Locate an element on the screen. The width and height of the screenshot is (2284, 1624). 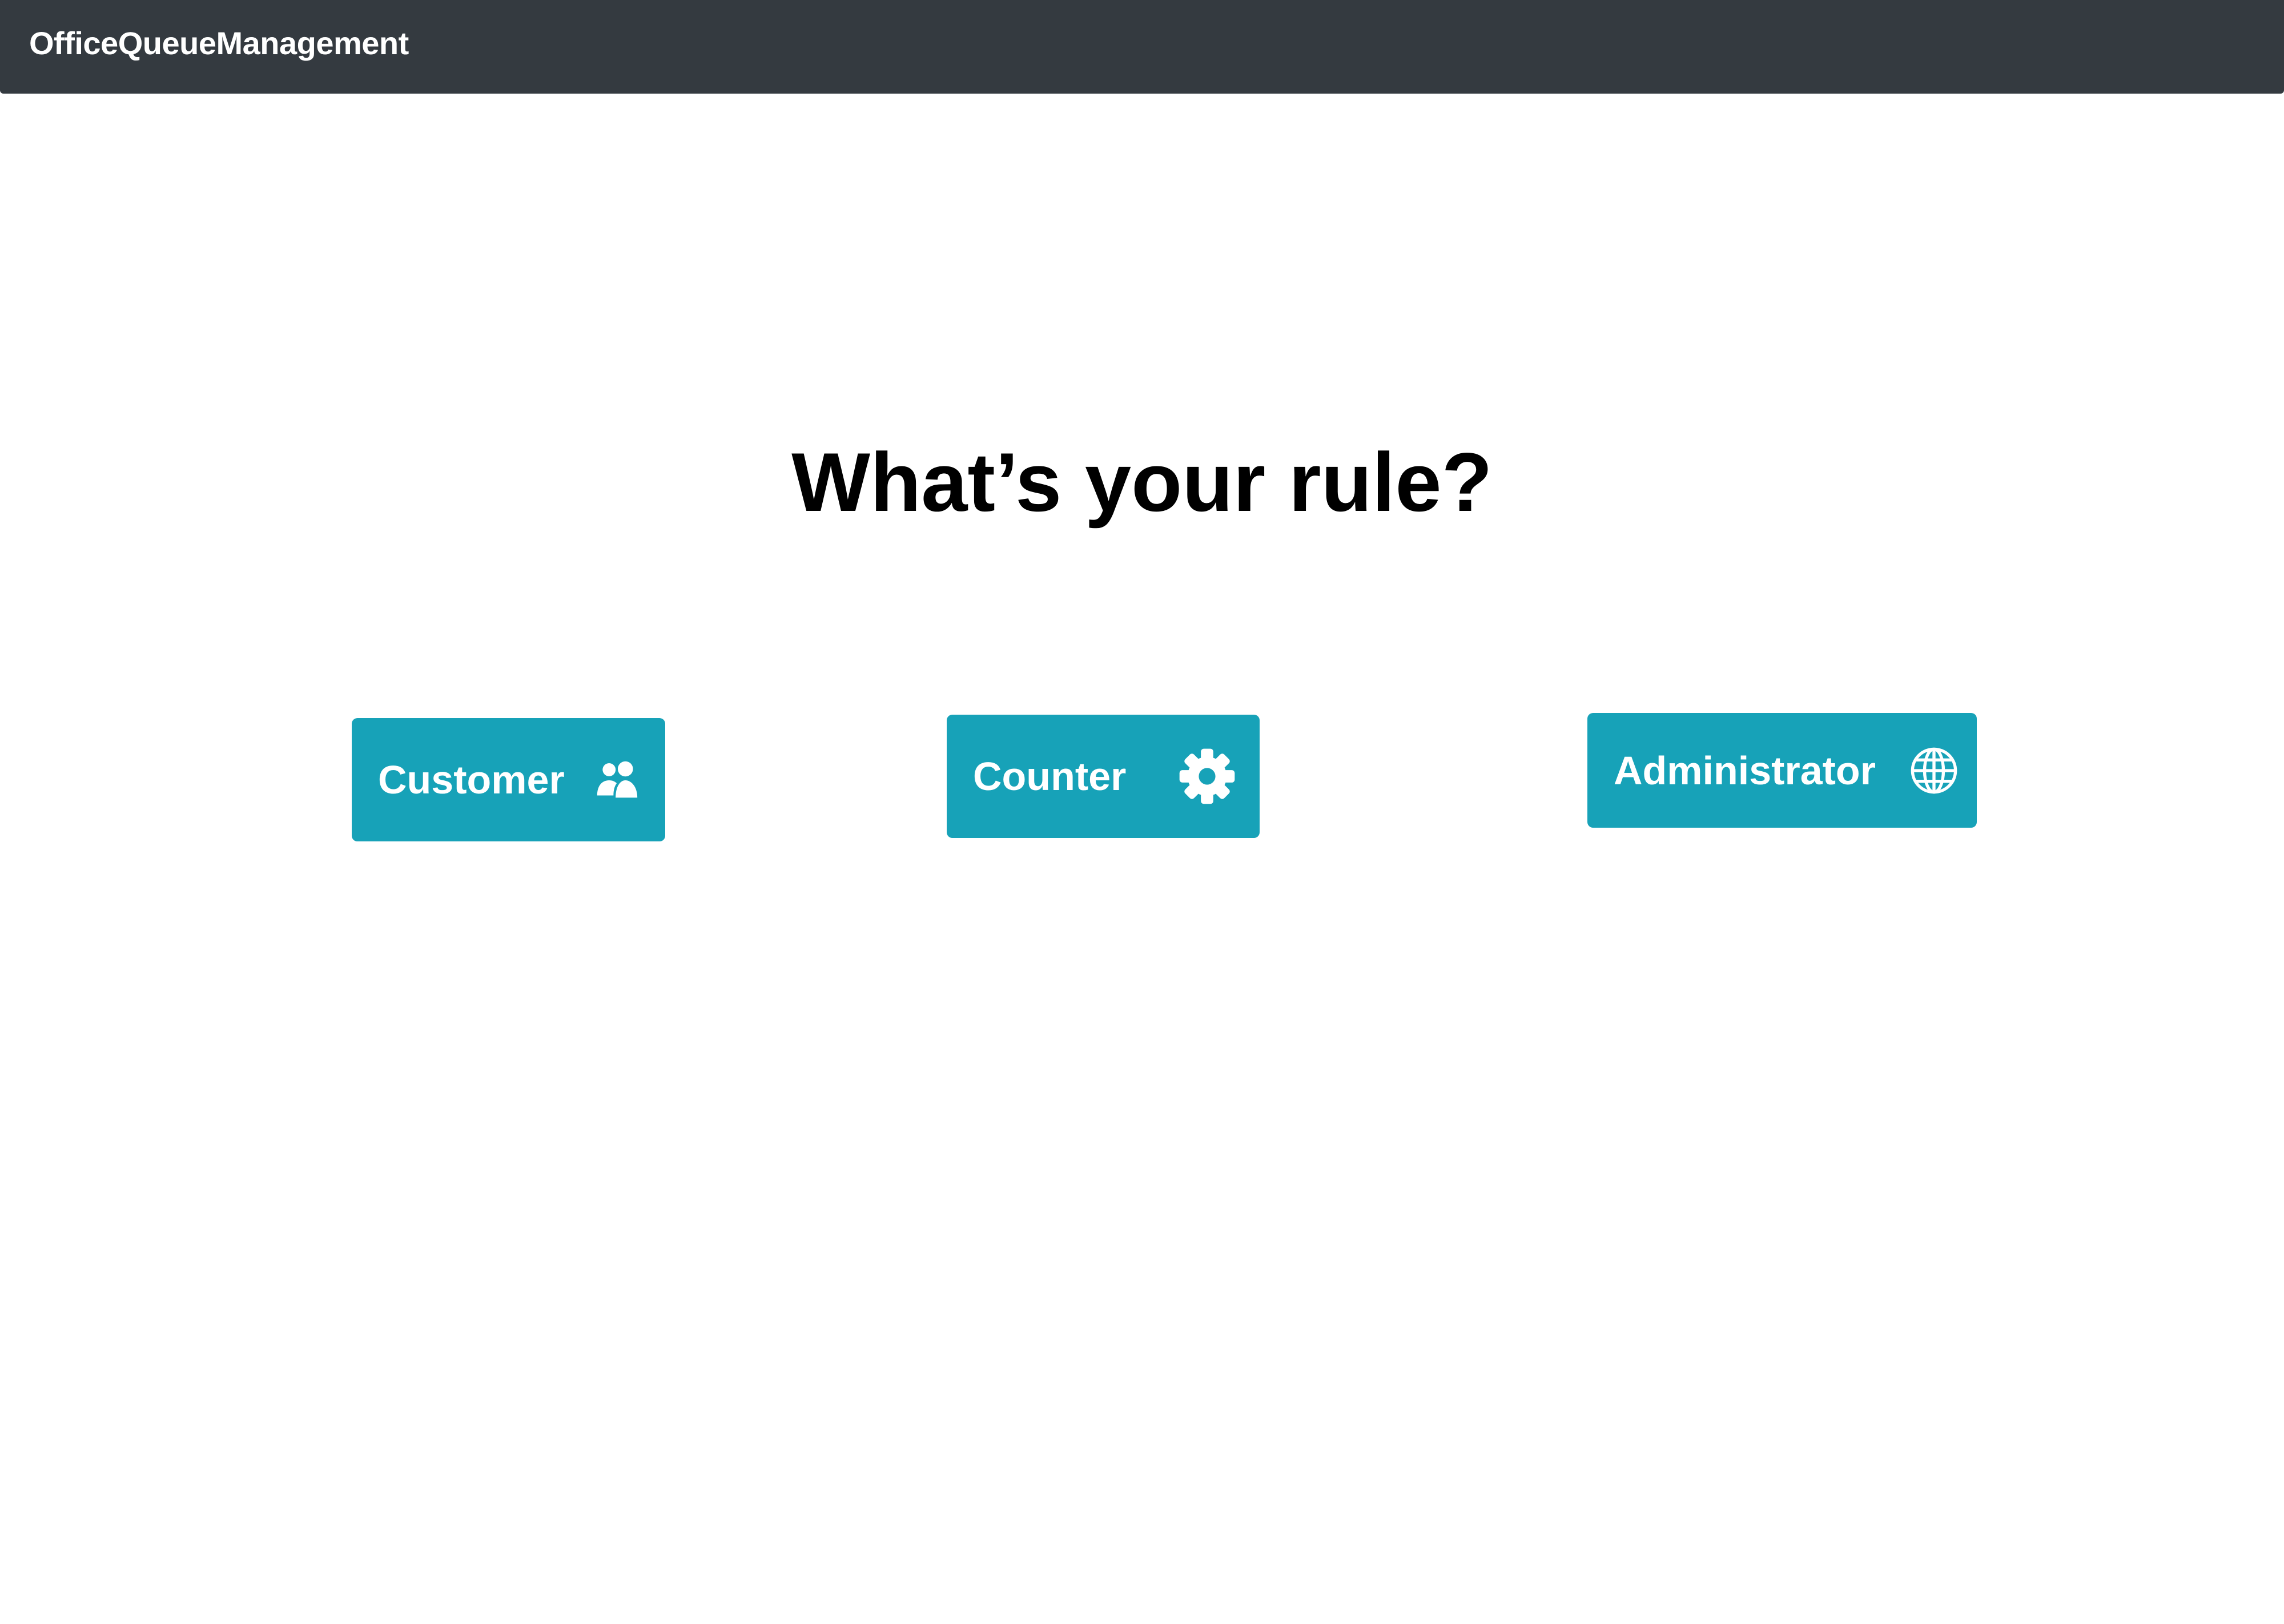
counter-button: Counter is located at coordinates (1103, 777).